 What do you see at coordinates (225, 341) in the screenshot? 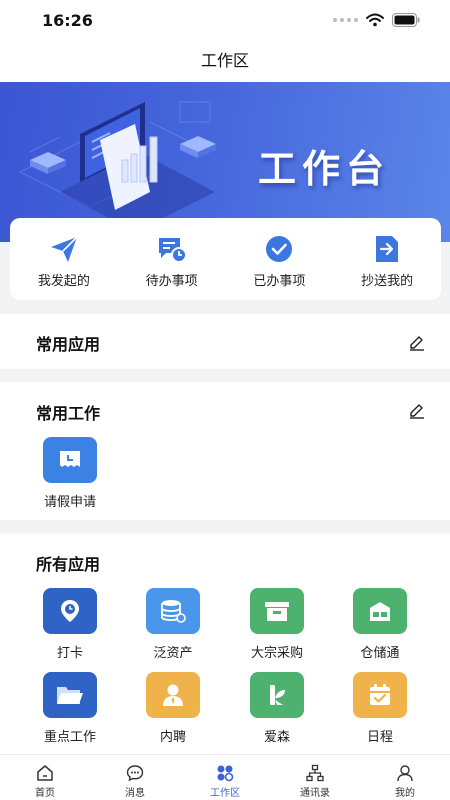
I see `common-apps-section: 常用应用` at bounding box center [225, 341].